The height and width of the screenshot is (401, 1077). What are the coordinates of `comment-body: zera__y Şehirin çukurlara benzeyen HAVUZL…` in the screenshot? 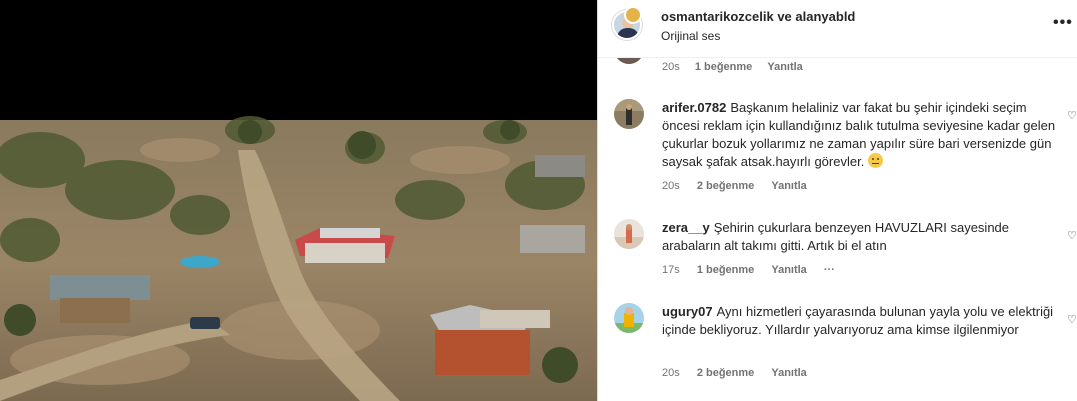 It's located at (862, 237).